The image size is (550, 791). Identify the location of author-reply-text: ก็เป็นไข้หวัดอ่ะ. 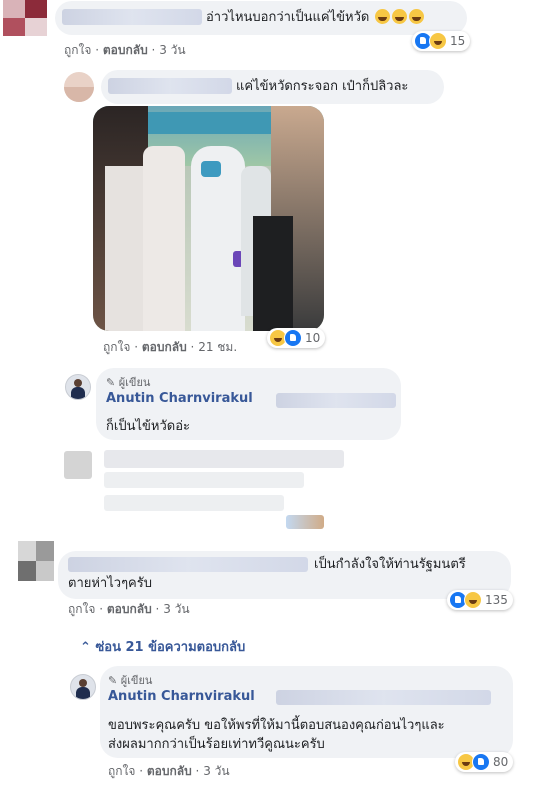
(148, 426).